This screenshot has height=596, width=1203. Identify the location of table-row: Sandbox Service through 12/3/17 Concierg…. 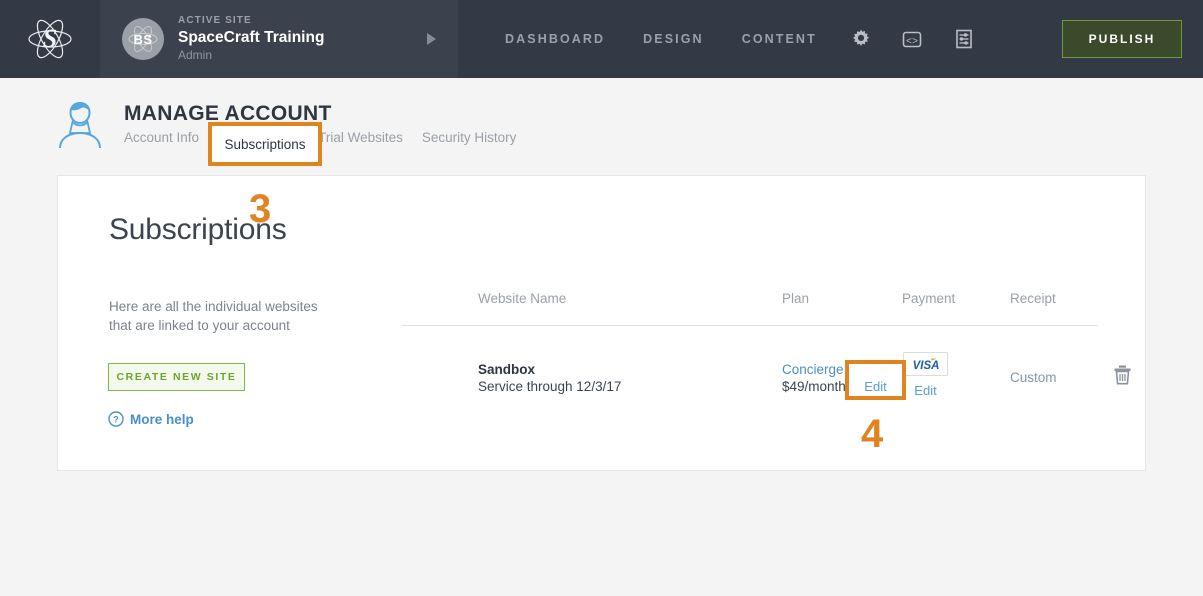
(766, 381).